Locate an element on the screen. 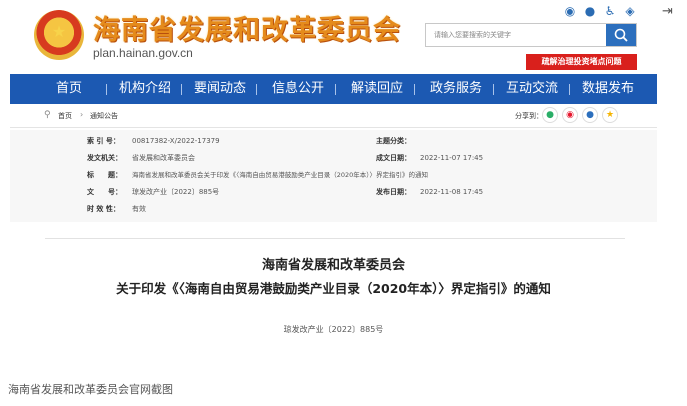 This screenshot has height=406, width=687. star-icon: ★ is located at coordinates (59, 31).